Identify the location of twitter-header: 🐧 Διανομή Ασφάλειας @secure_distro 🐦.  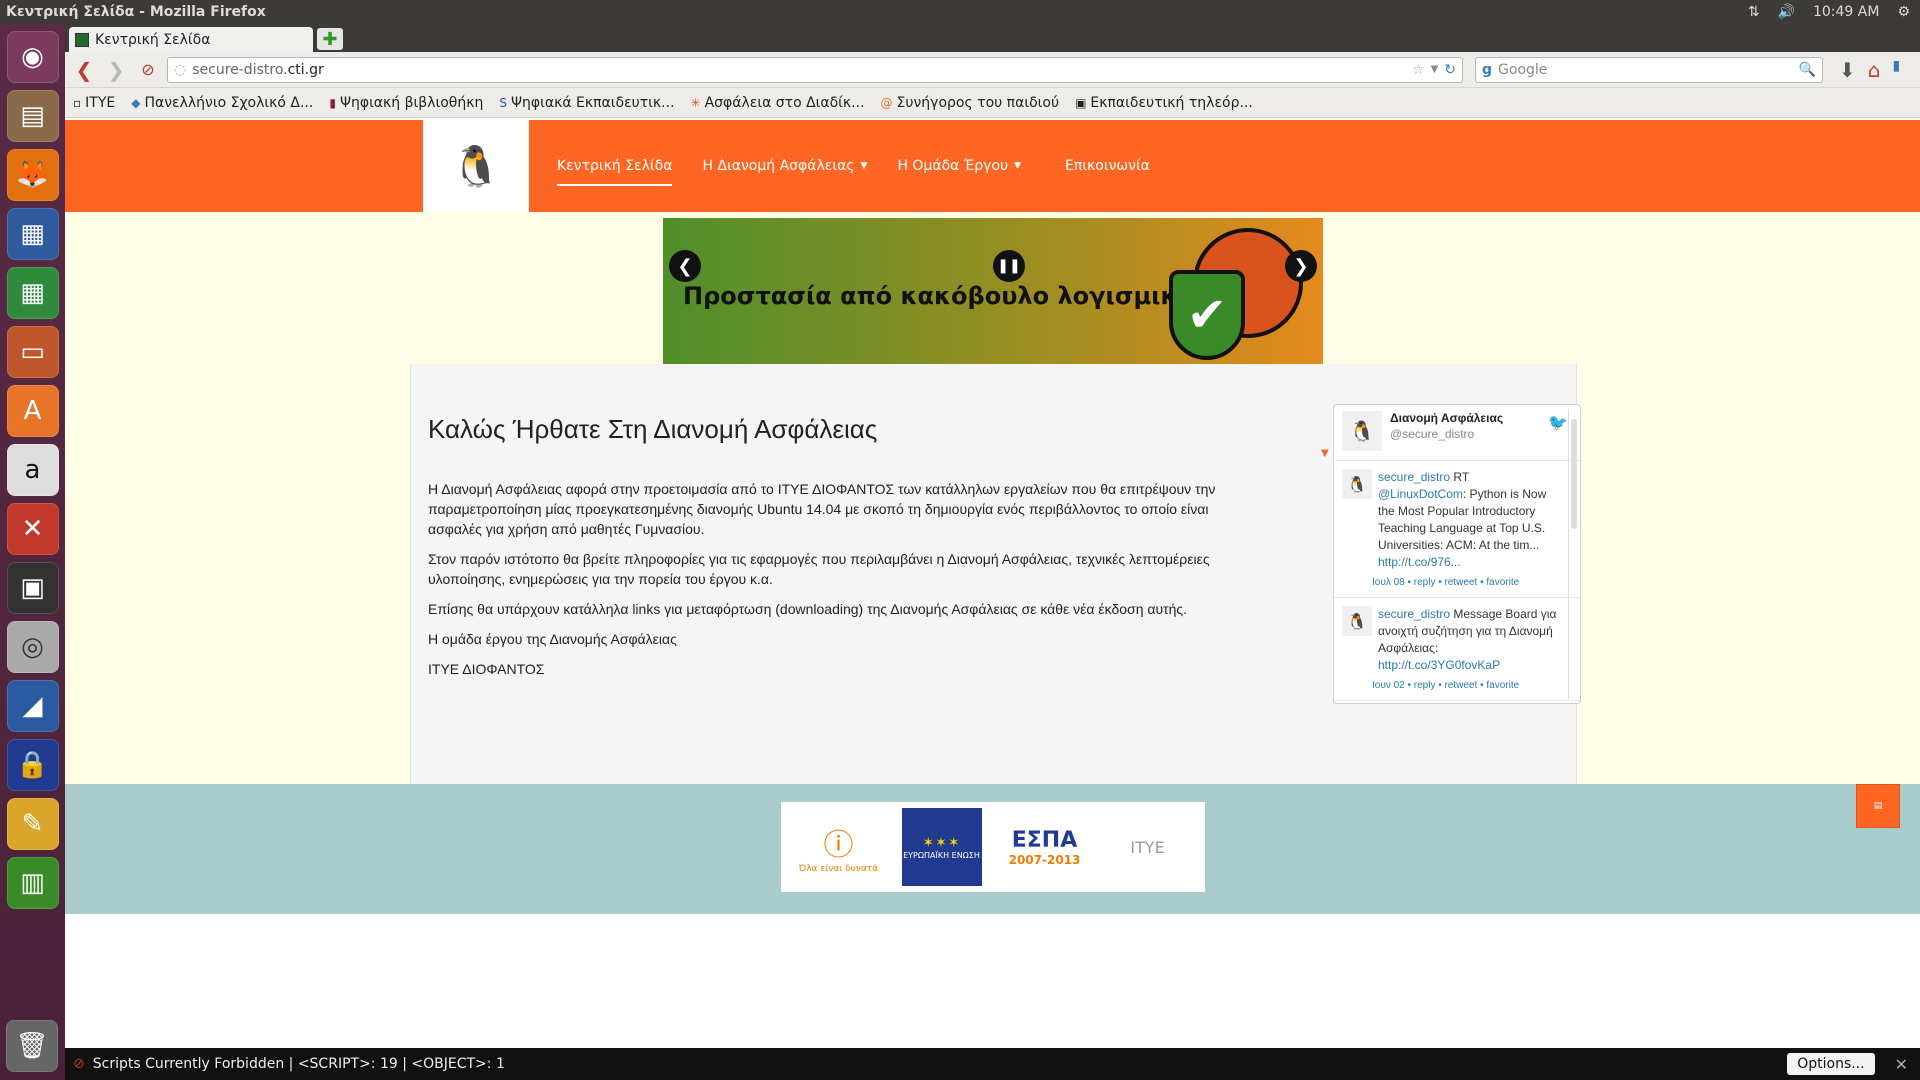
(1457, 433).